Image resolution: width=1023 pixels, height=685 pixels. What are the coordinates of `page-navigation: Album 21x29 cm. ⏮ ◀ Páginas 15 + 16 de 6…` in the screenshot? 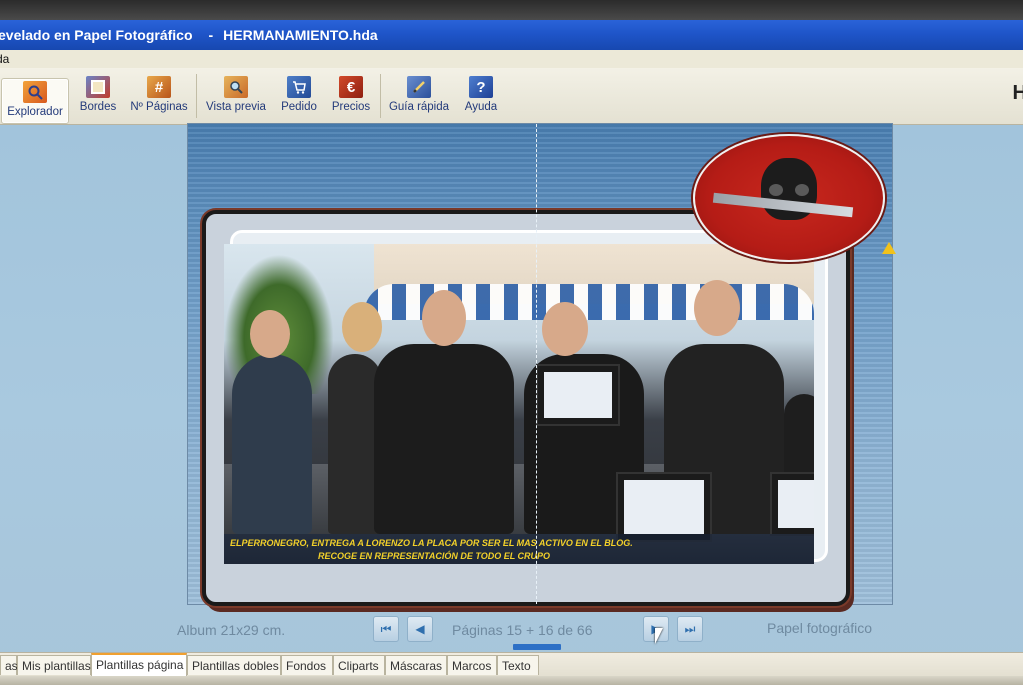 It's located at (511, 631).